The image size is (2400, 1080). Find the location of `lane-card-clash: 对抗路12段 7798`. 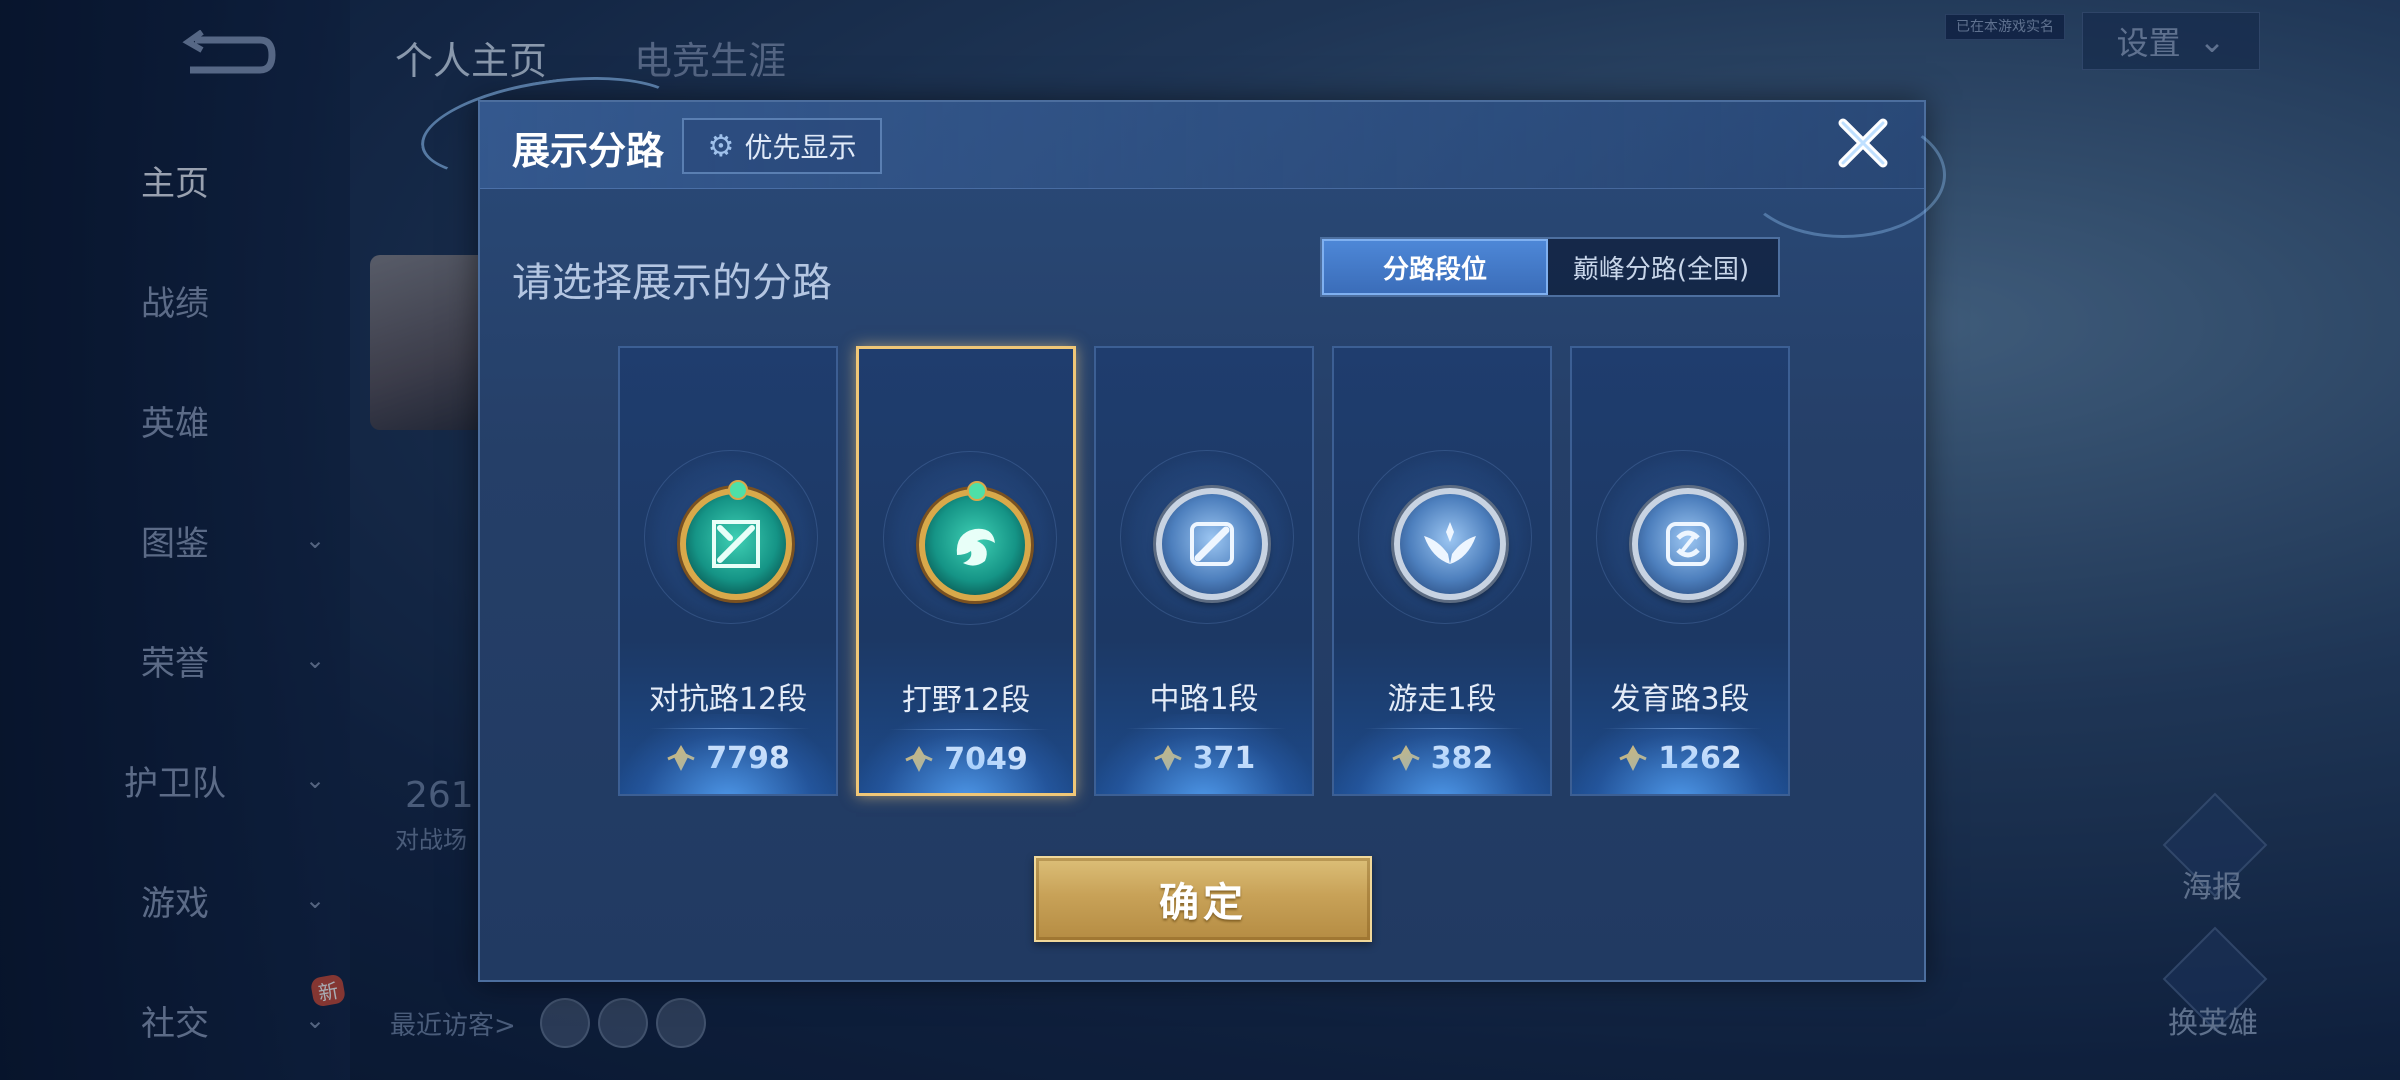

lane-card-clash: 对抗路12段 7798 is located at coordinates (728, 571).